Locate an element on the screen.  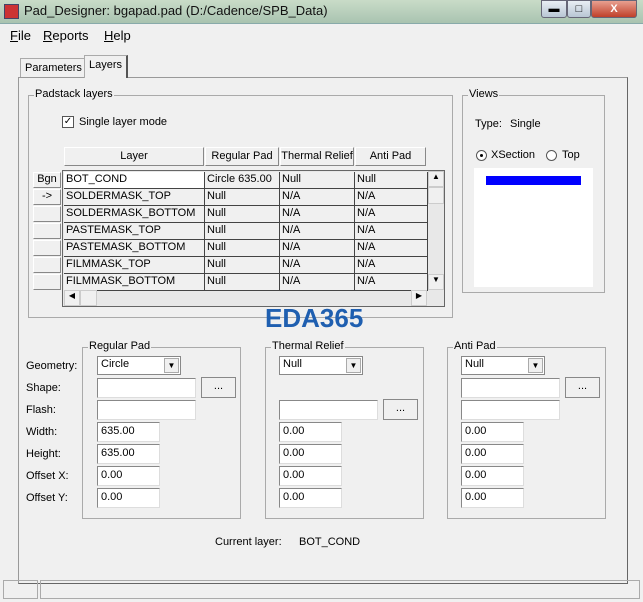
tab-parameters: Parameters is located at coordinates (53, 67).